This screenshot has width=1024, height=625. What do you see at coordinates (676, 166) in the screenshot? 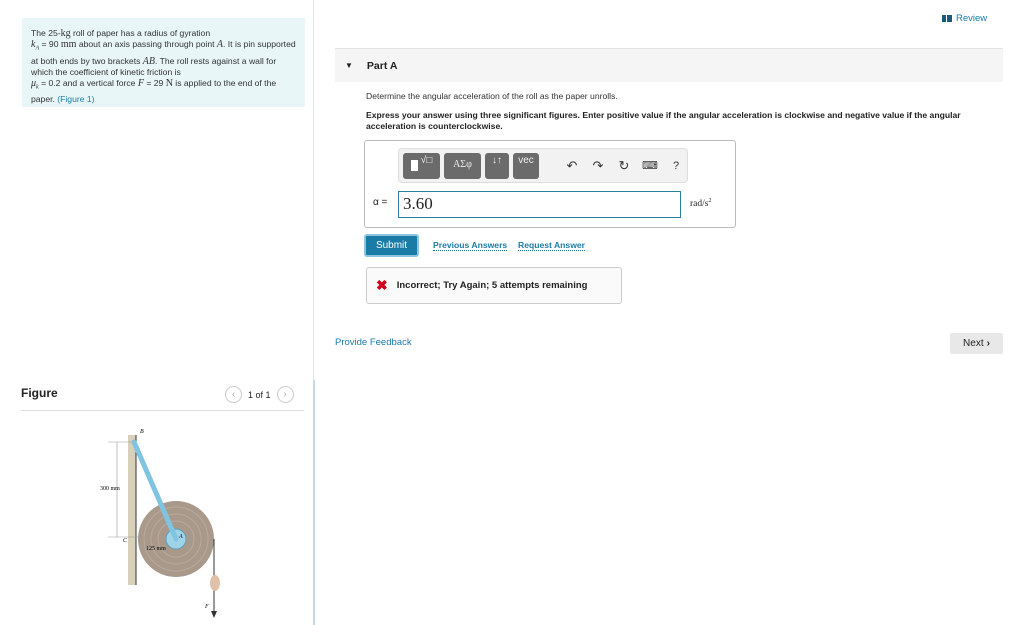
I see `help-button: ?` at bounding box center [676, 166].